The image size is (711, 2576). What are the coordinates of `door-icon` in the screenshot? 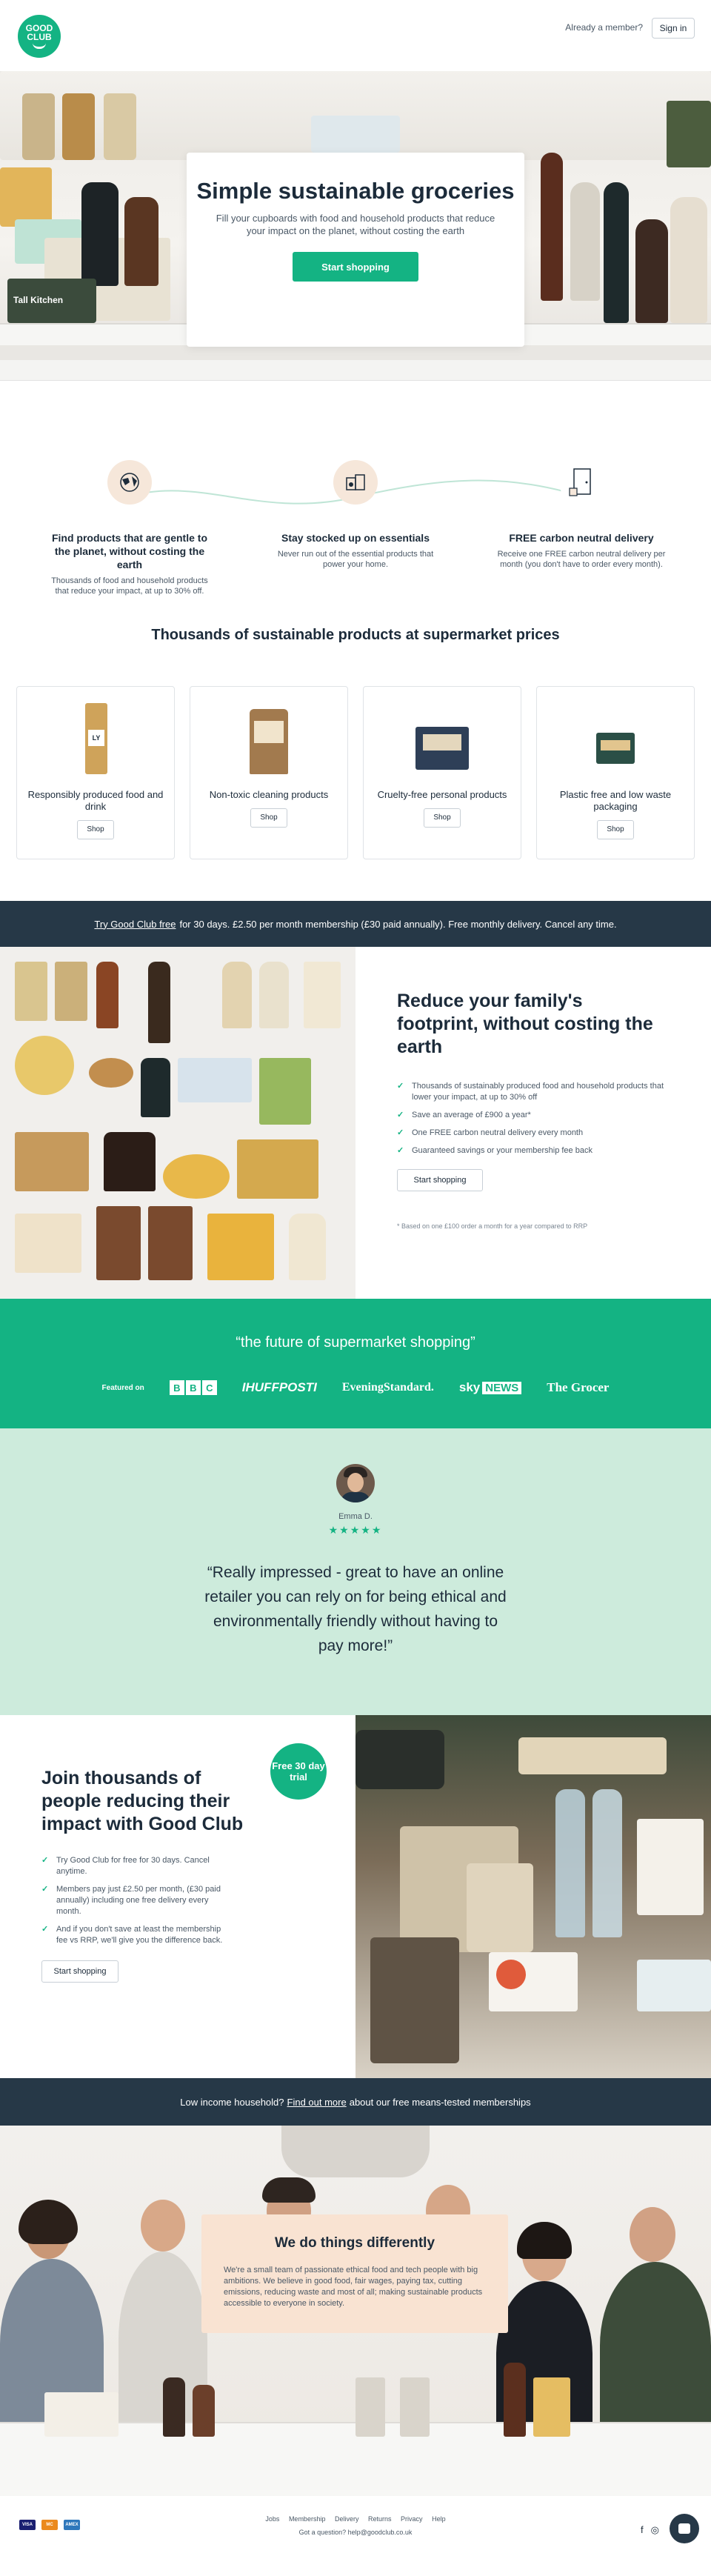 It's located at (581, 482).